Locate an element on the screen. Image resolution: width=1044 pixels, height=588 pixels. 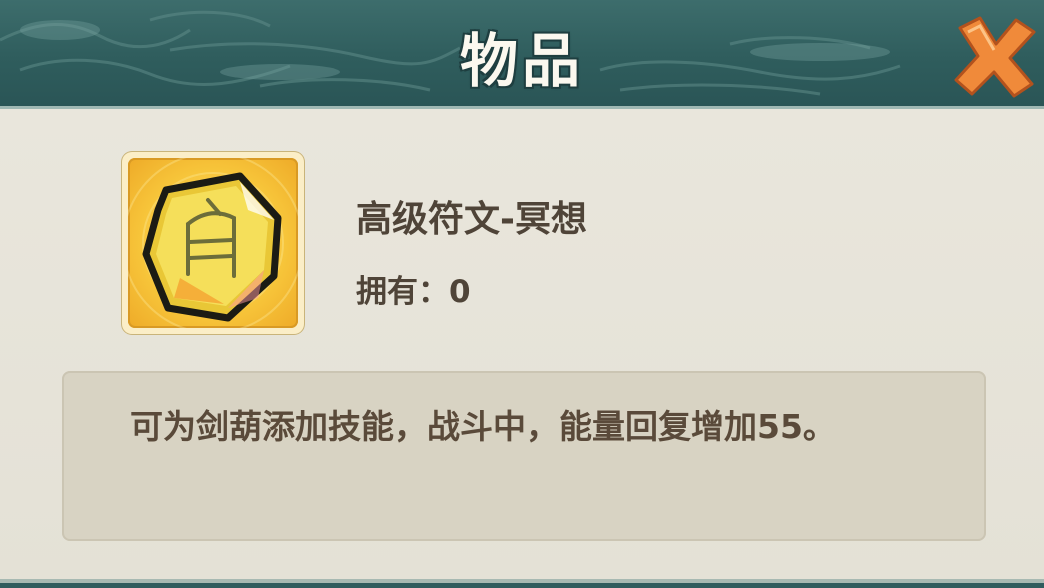
item-description: 可为剑葫添加技能，战斗中，能量回复增加55。 is located at coordinates (483, 426).